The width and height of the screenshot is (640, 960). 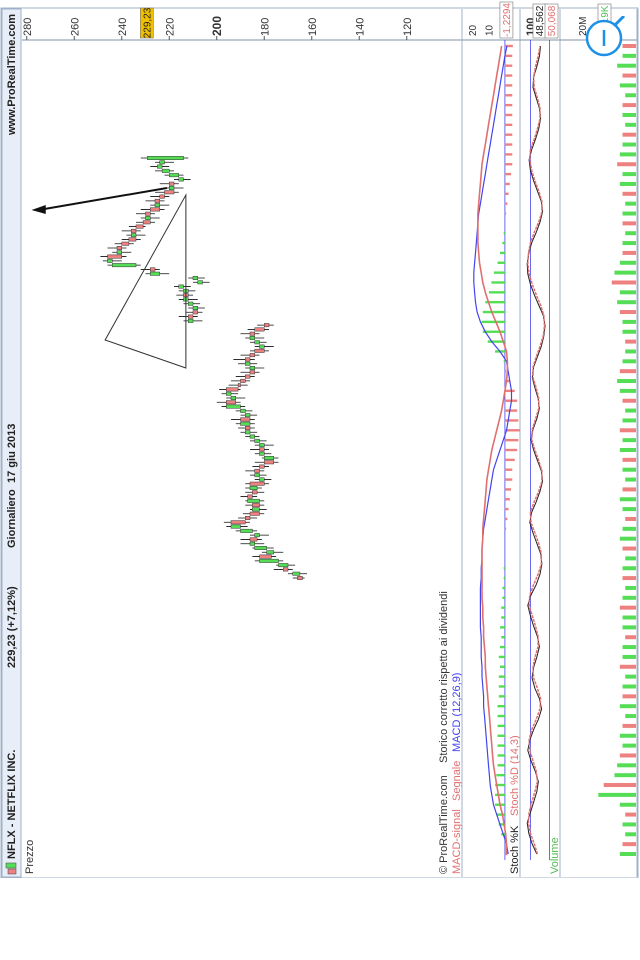 I want to click on price-tick-label: 280, so click(x=28, y=27).